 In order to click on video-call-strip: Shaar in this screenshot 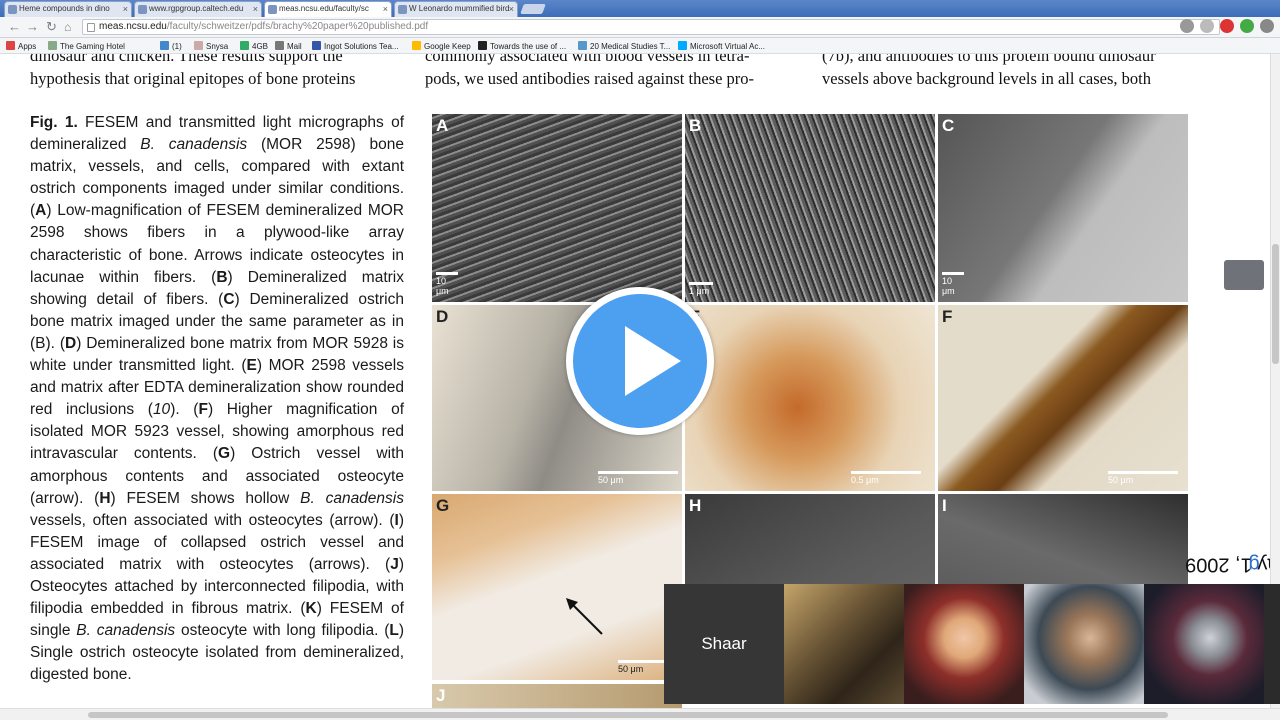, I will do `click(972, 644)`.